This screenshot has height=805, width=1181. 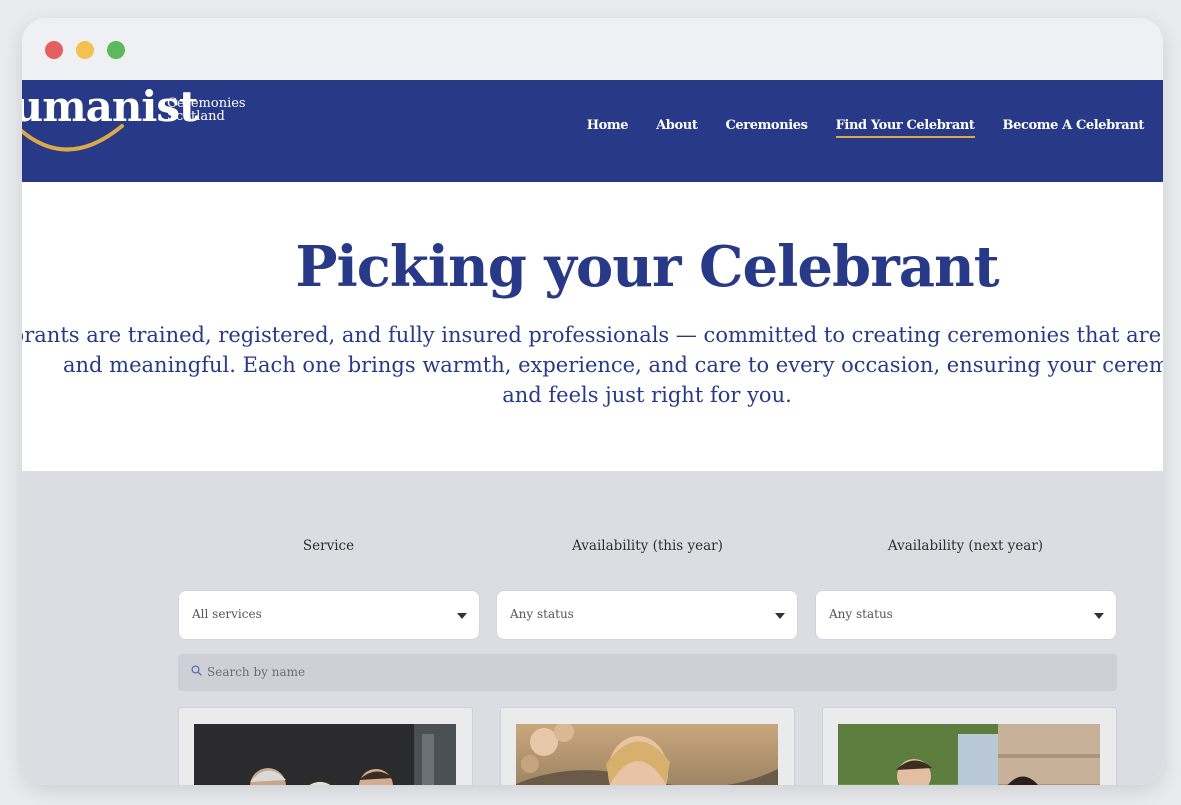 What do you see at coordinates (905, 128) in the screenshot?
I see `nav-find-your-celebrant: Find Your Celebrant` at bounding box center [905, 128].